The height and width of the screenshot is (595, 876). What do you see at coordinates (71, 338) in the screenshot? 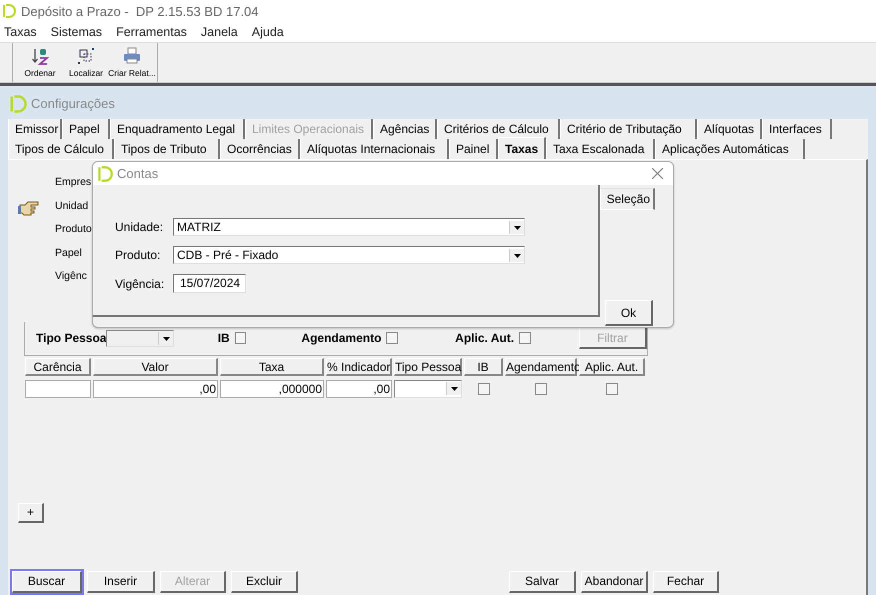
I see `filter-label: Tipo Pessoa` at bounding box center [71, 338].